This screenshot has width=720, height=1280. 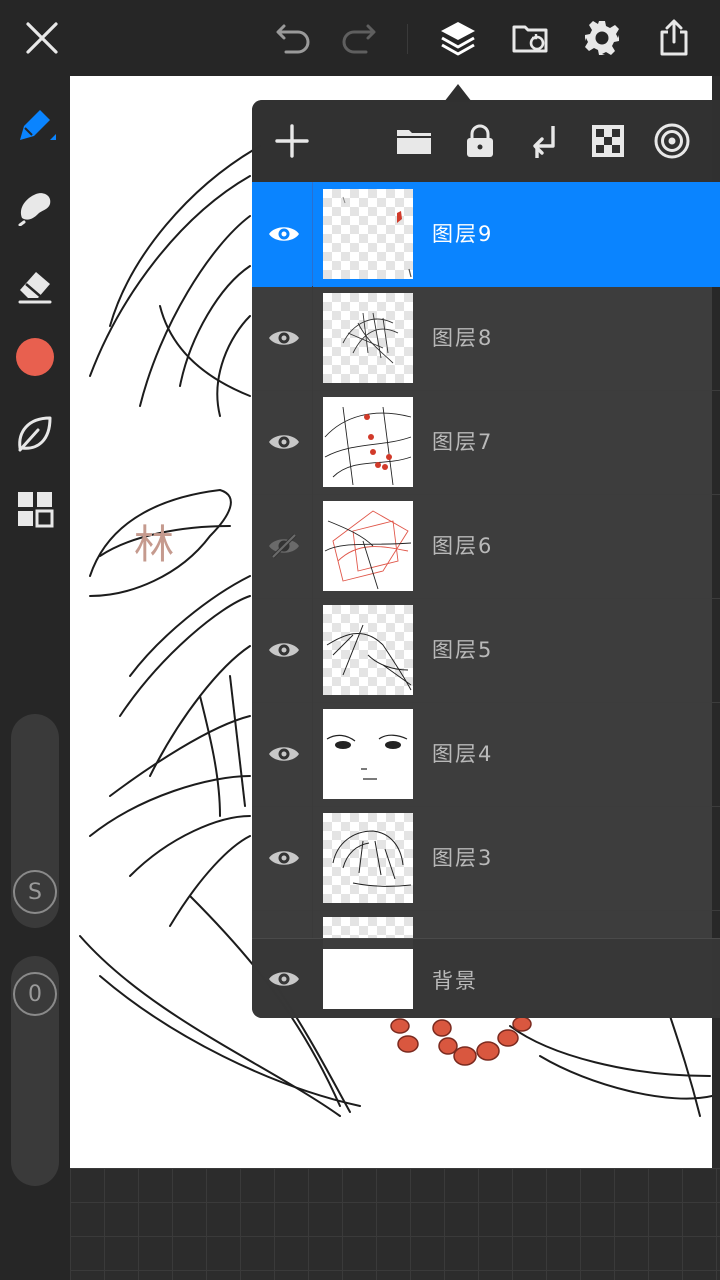 I want to click on layer-name: 背景, so click(x=455, y=981).